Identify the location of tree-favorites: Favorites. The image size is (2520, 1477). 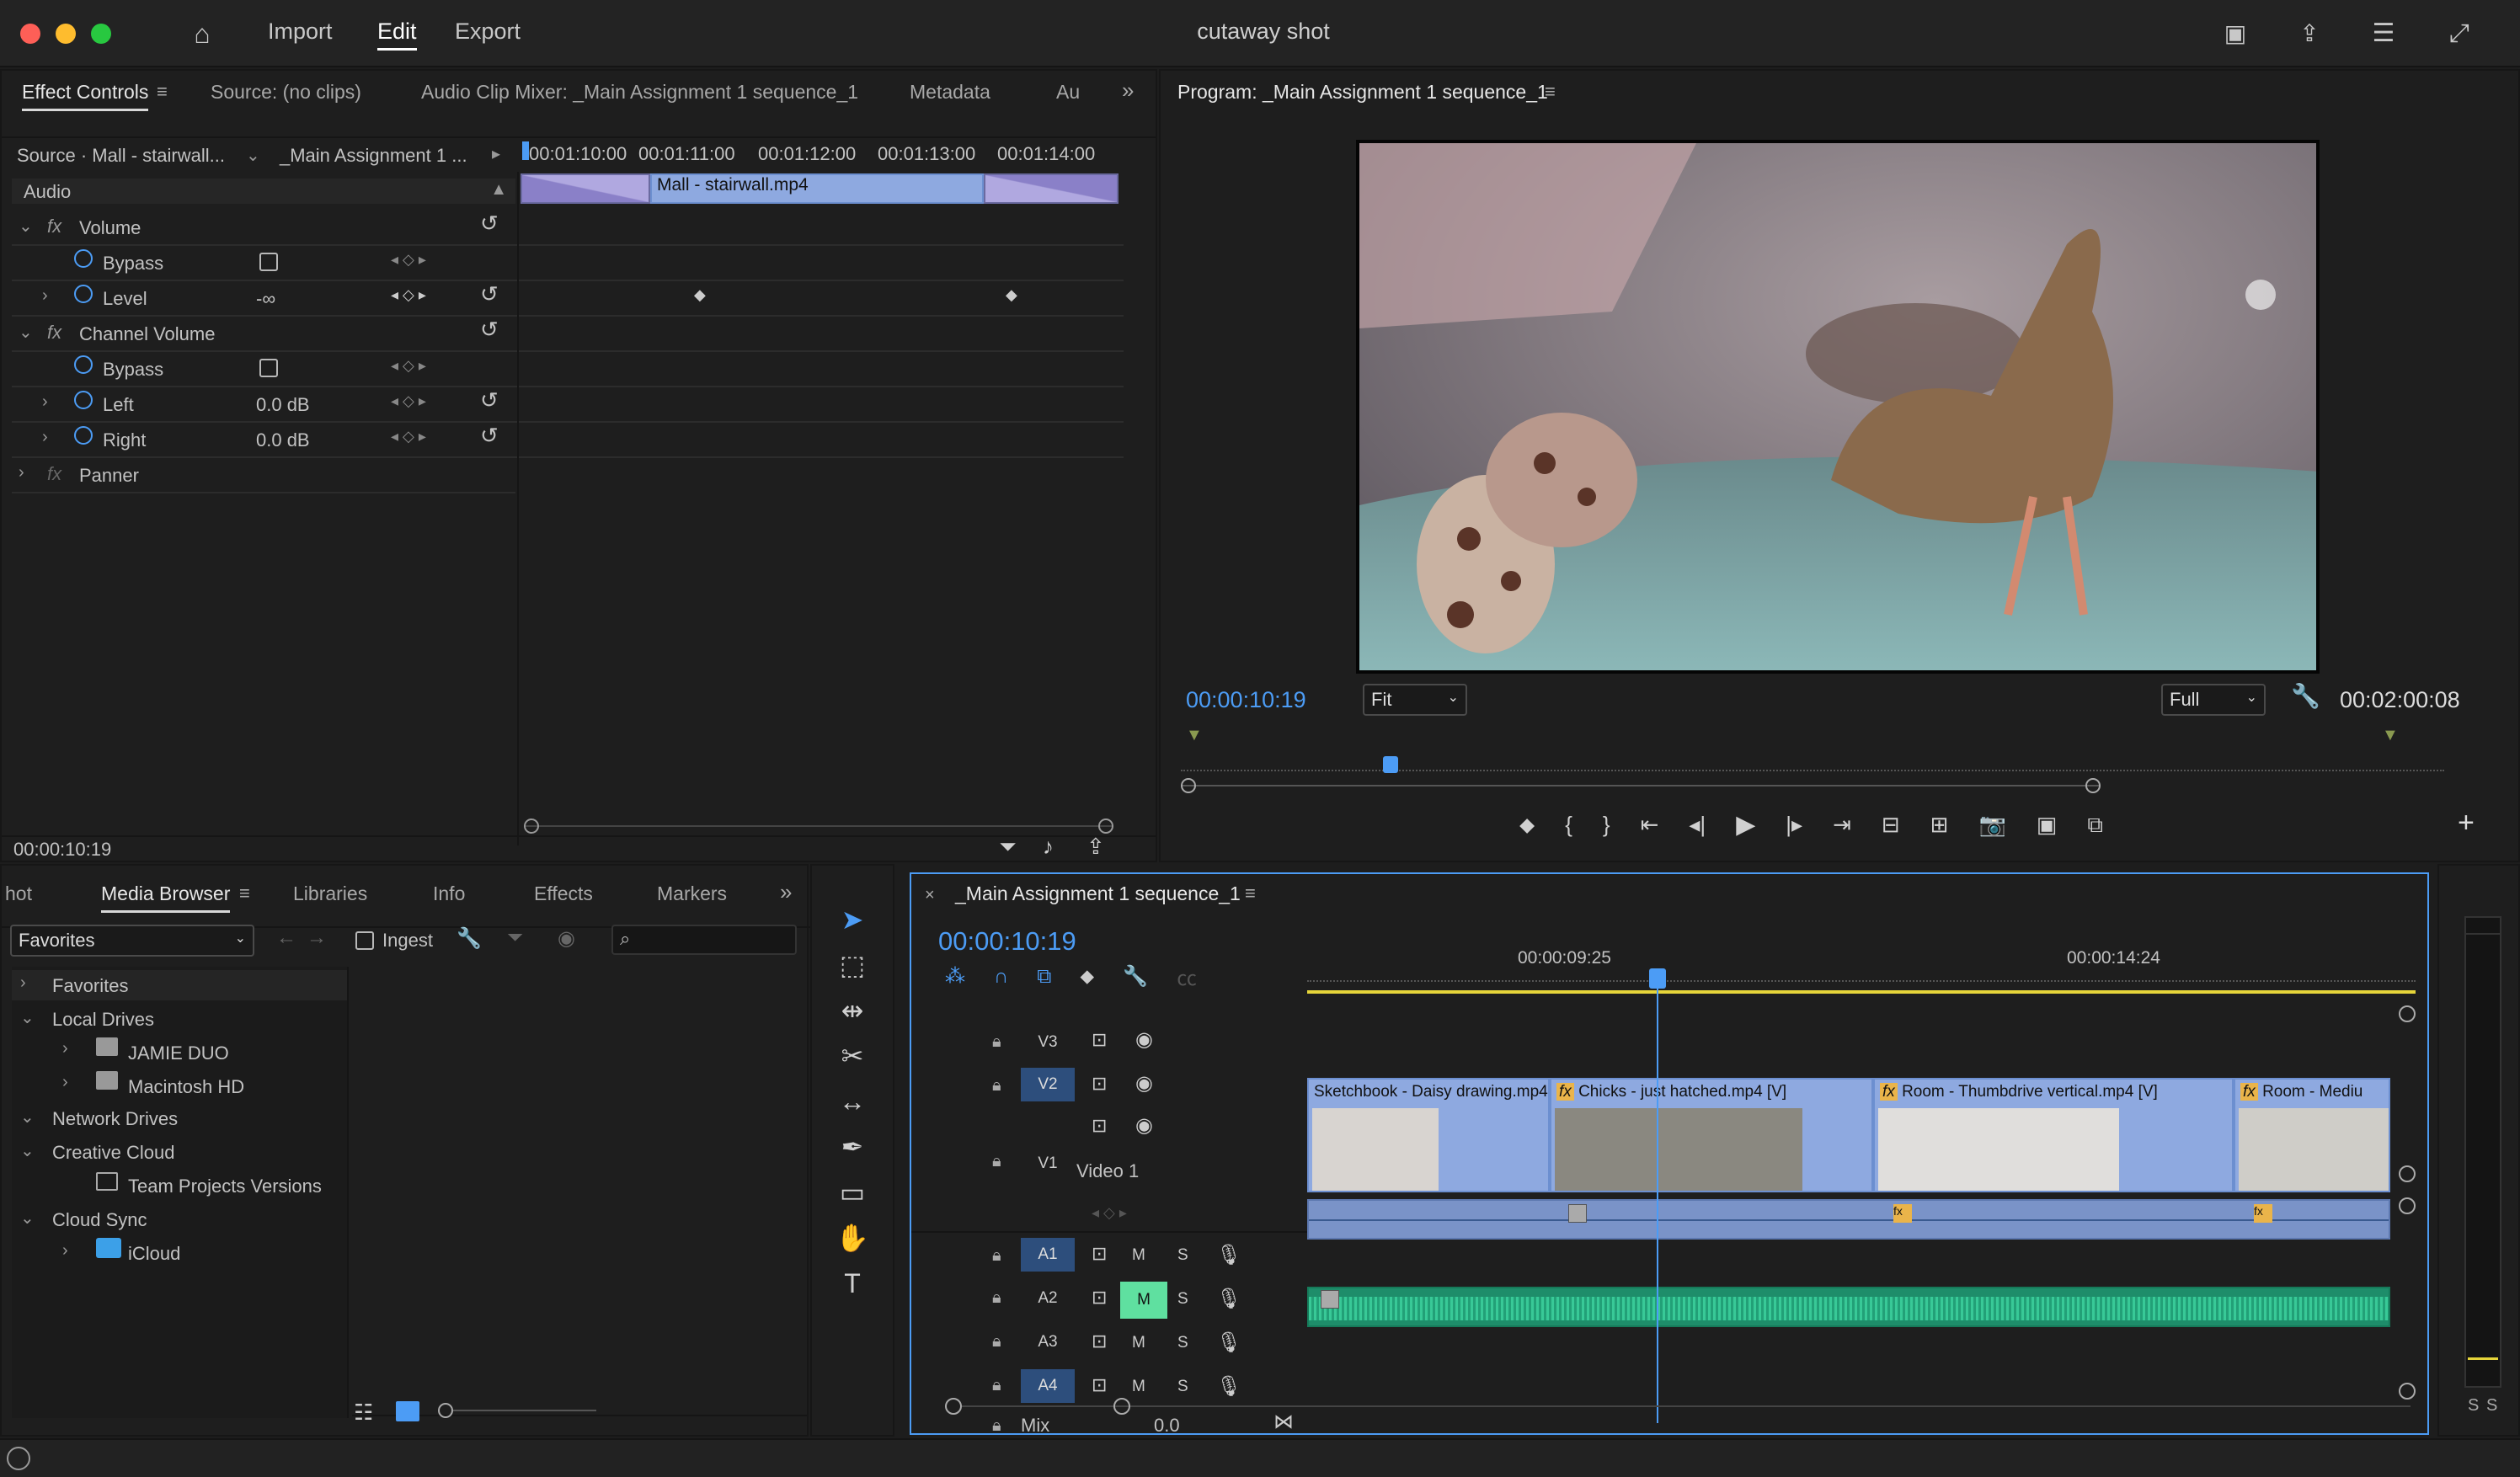
(90, 986).